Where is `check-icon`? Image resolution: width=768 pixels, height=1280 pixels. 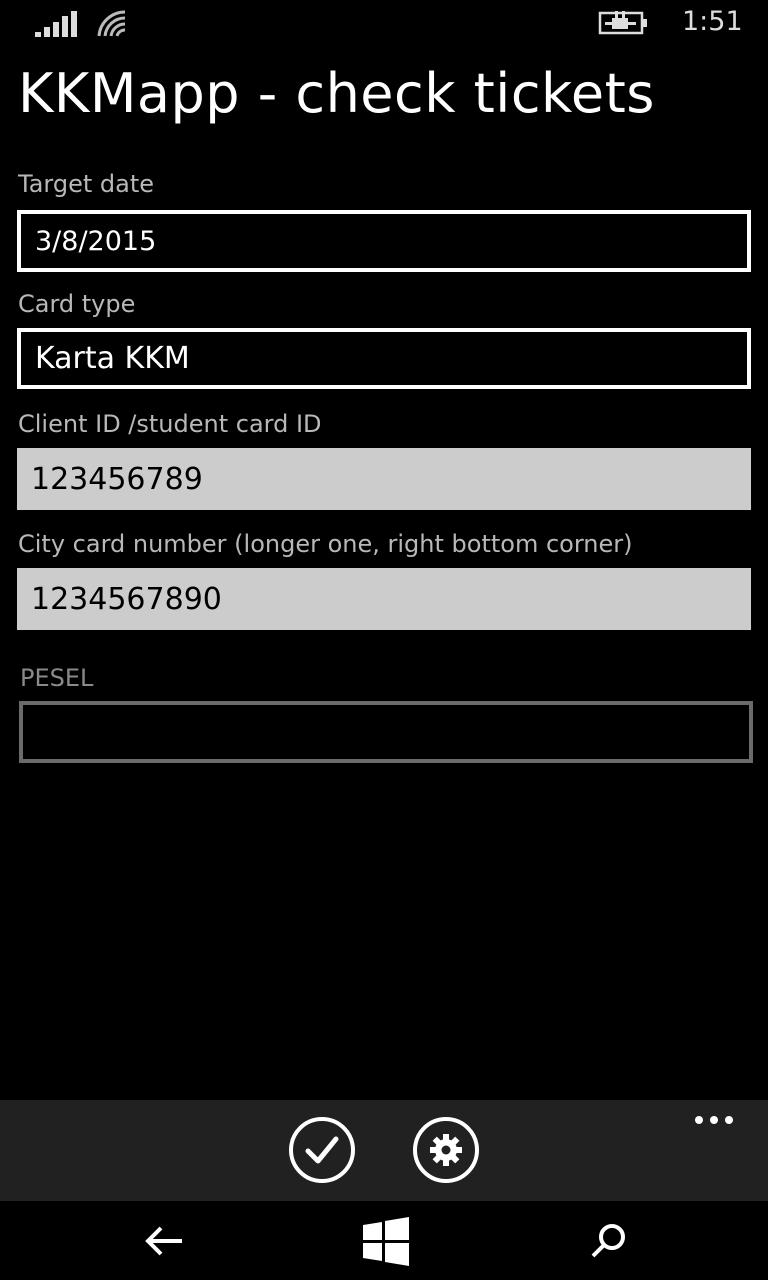
check-icon is located at coordinates (322, 1150).